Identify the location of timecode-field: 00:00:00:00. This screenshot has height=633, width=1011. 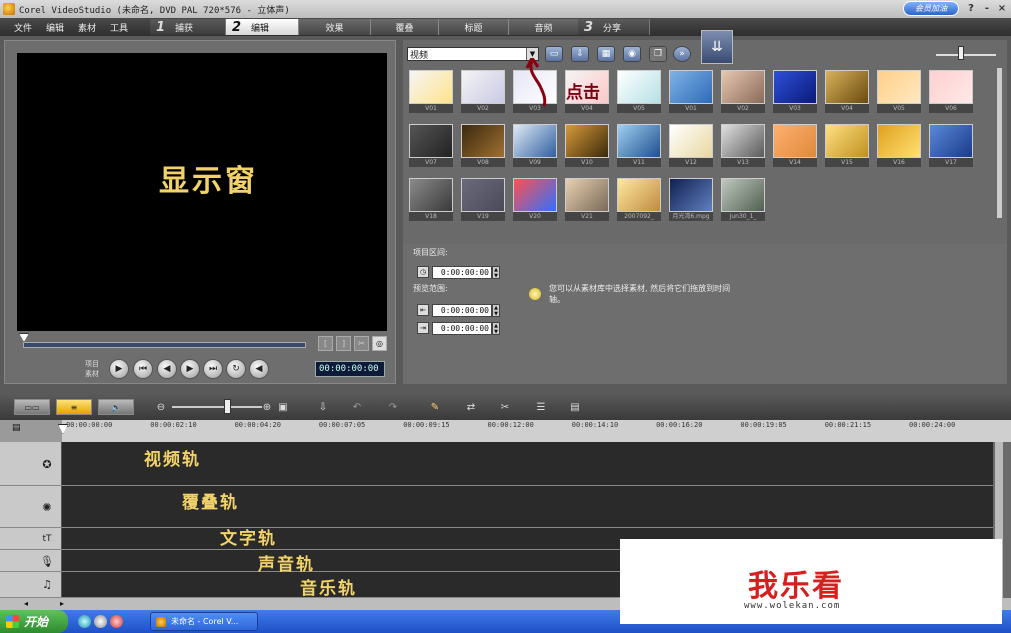
(350, 369).